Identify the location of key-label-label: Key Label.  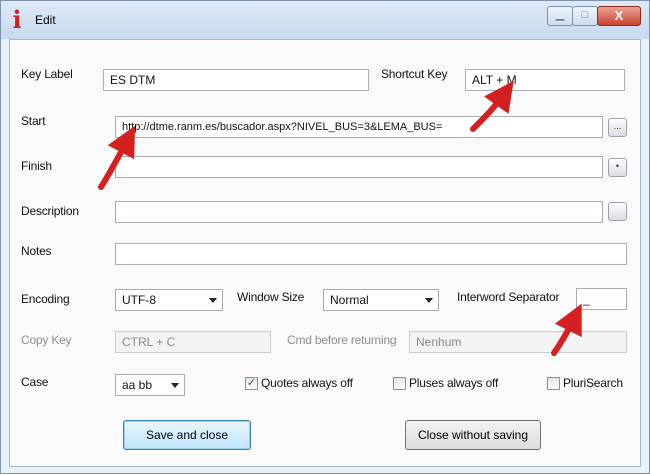
(47, 74).